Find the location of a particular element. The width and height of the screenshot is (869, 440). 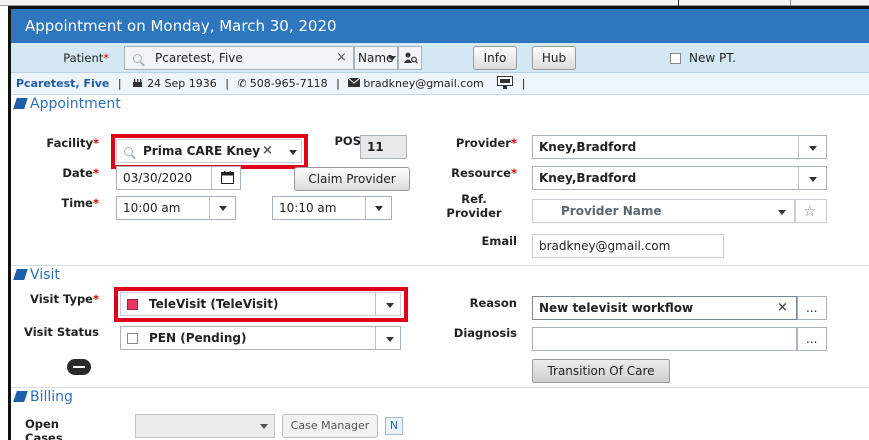

ref-provider-placeholder: Provider Name is located at coordinates (611, 211).